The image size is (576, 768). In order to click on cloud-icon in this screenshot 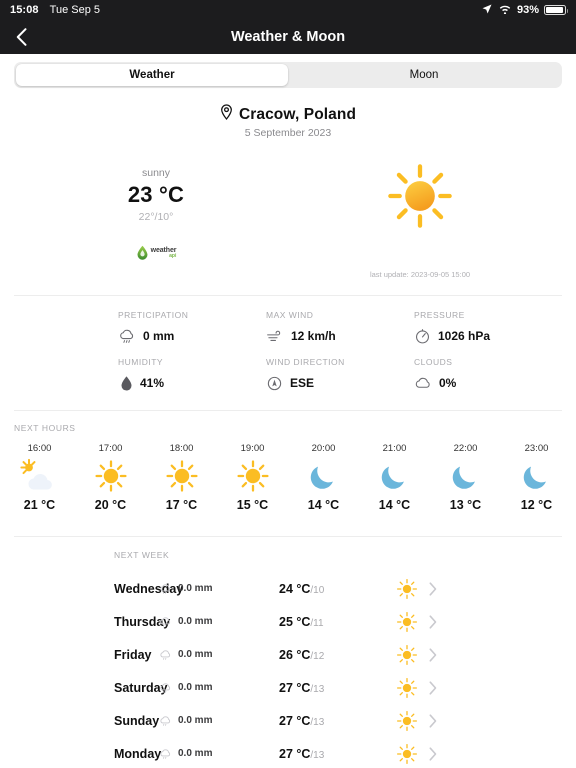, I will do `click(423, 383)`.